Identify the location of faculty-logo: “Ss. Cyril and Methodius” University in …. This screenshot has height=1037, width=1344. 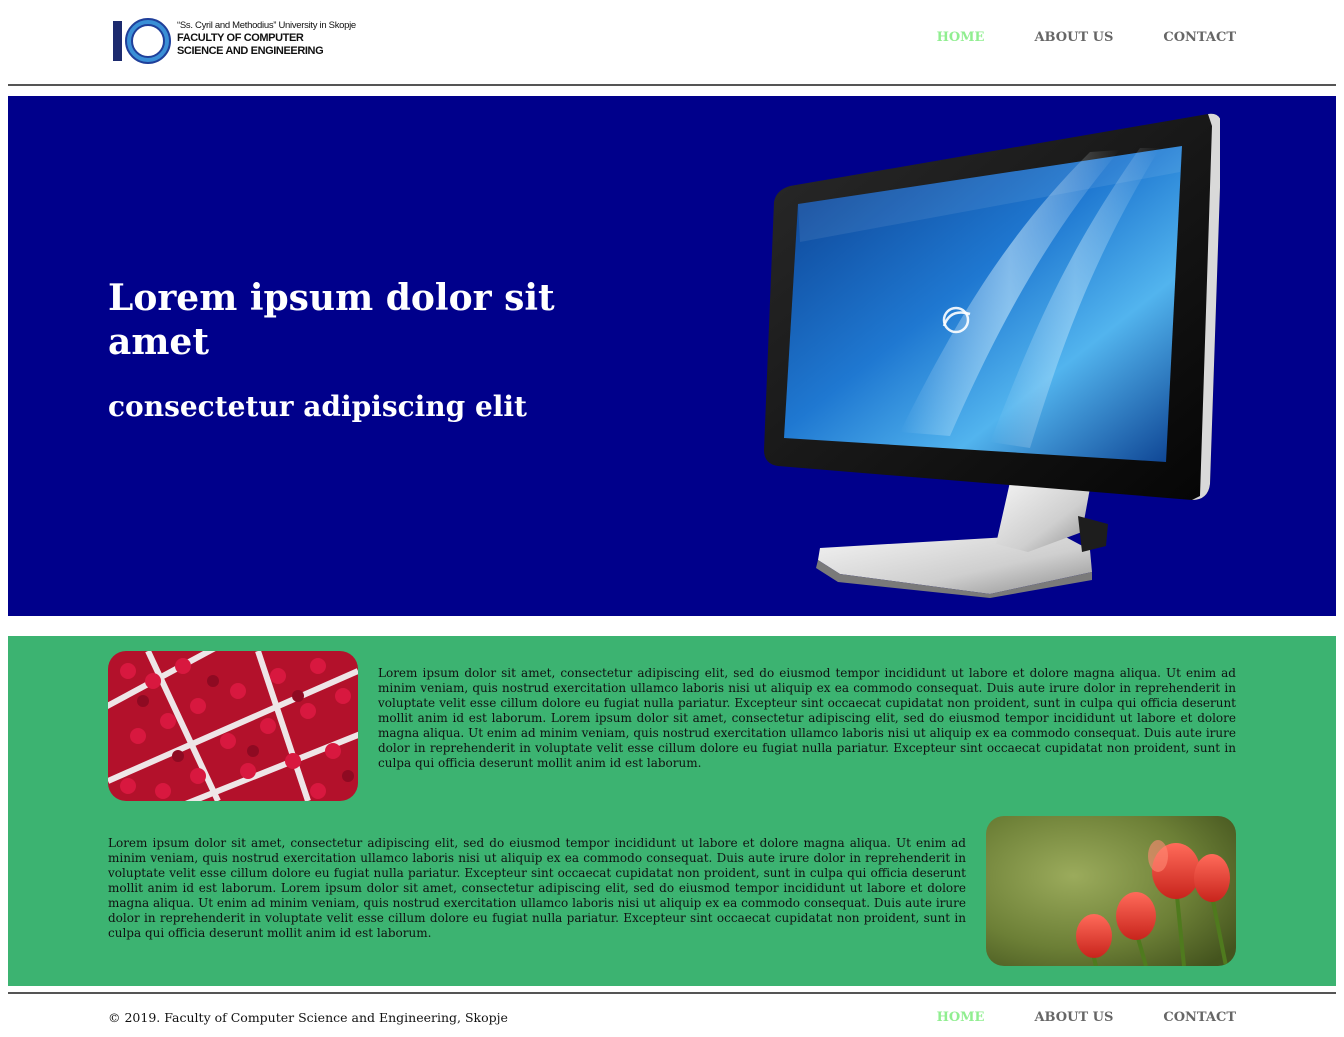
(242, 41).